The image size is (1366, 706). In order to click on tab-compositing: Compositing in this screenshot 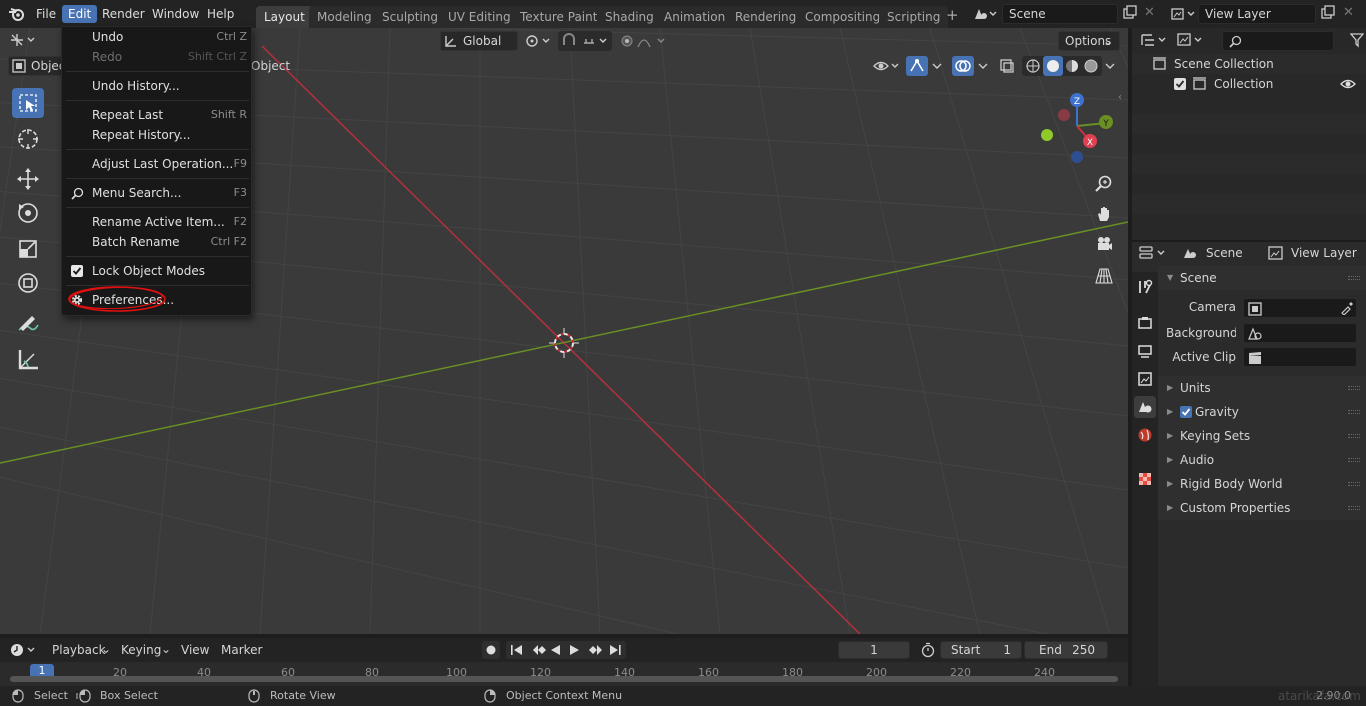, I will do `click(843, 17)`.